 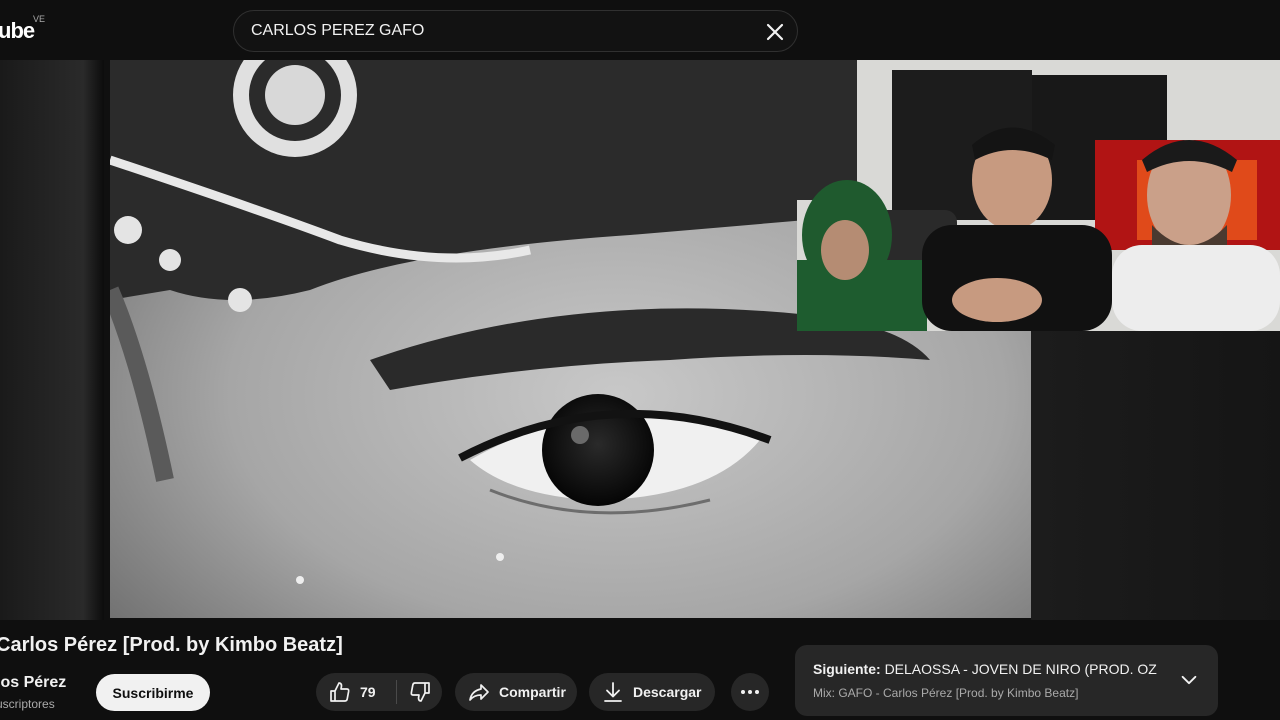 I want to click on like-icon, so click(x=340, y=692).